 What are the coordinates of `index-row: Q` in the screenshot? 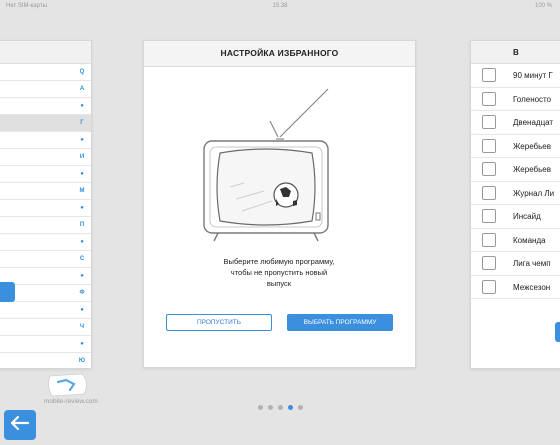 It's located at (45, 72).